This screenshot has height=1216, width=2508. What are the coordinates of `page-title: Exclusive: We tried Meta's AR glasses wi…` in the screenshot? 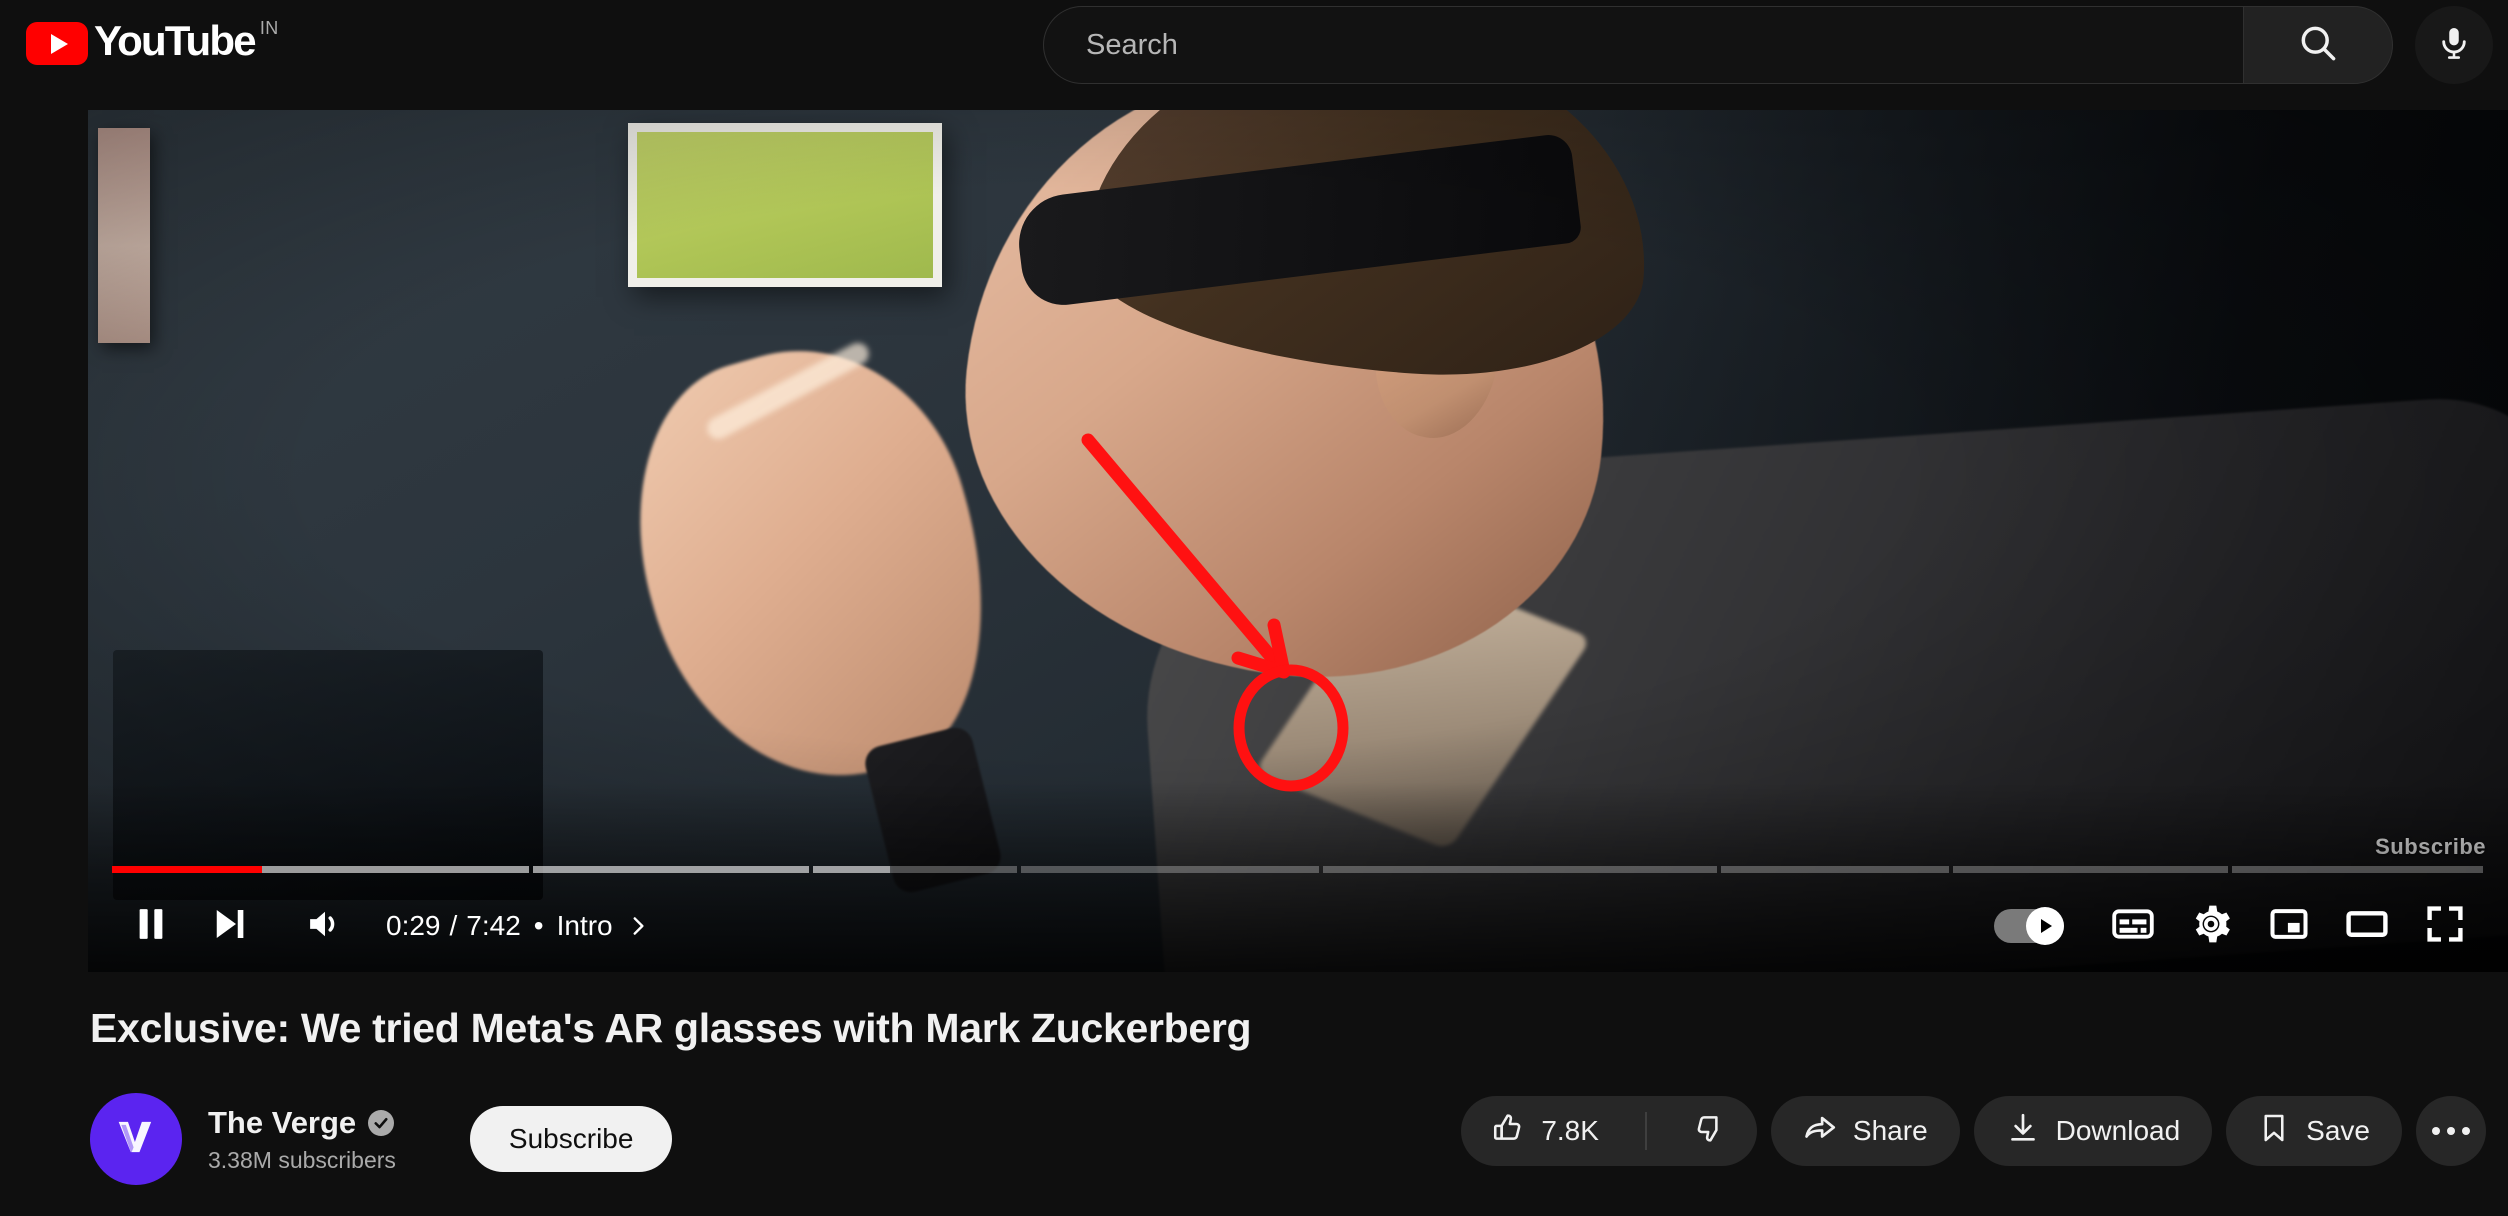 It's located at (671, 1028).